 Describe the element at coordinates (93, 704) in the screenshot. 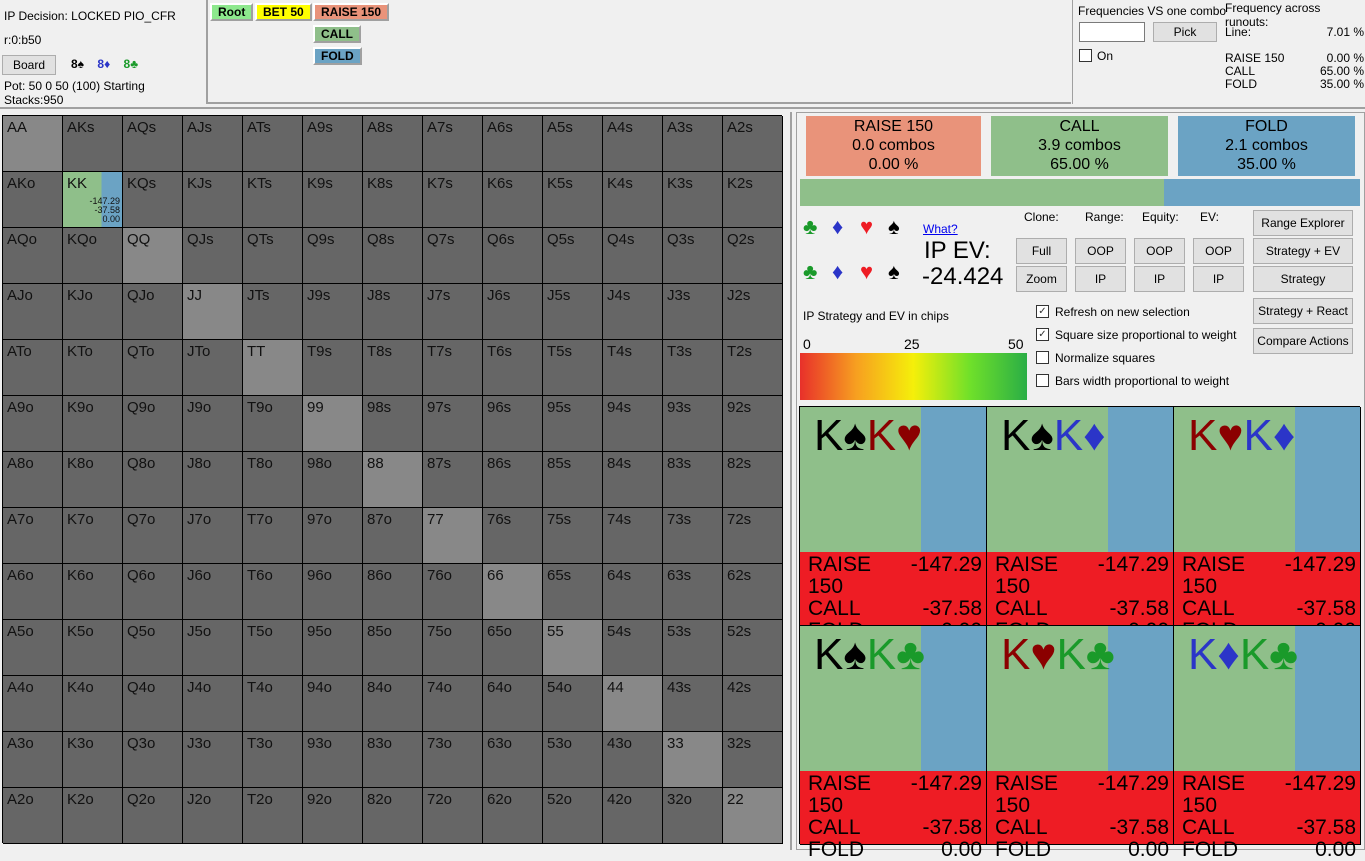

I see `hand-cell-K4o: K4o` at that location.